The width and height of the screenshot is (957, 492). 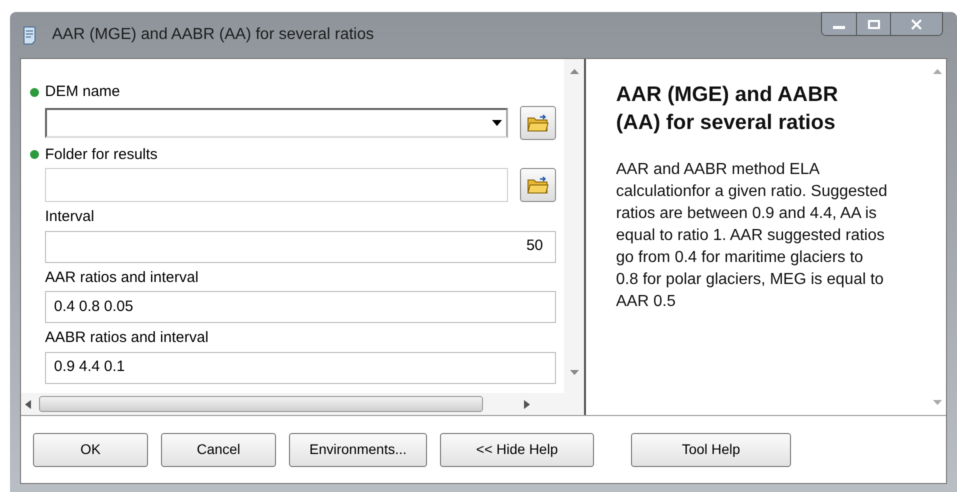 What do you see at coordinates (213, 35) in the screenshot?
I see `window-title: AAR (MGE) and AABR (AA) for several ratios` at bounding box center [213, 35].